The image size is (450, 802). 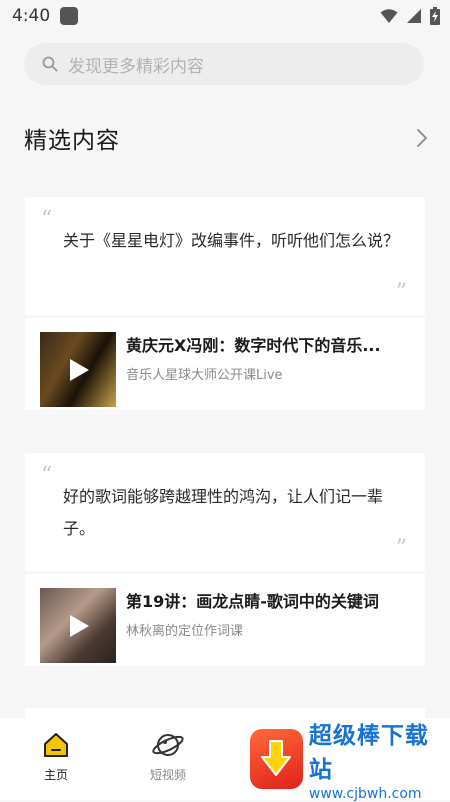 I want to click on media-title: 第19讲：画龙点睛-歌词中的关键词, so click(x=252, y=601).